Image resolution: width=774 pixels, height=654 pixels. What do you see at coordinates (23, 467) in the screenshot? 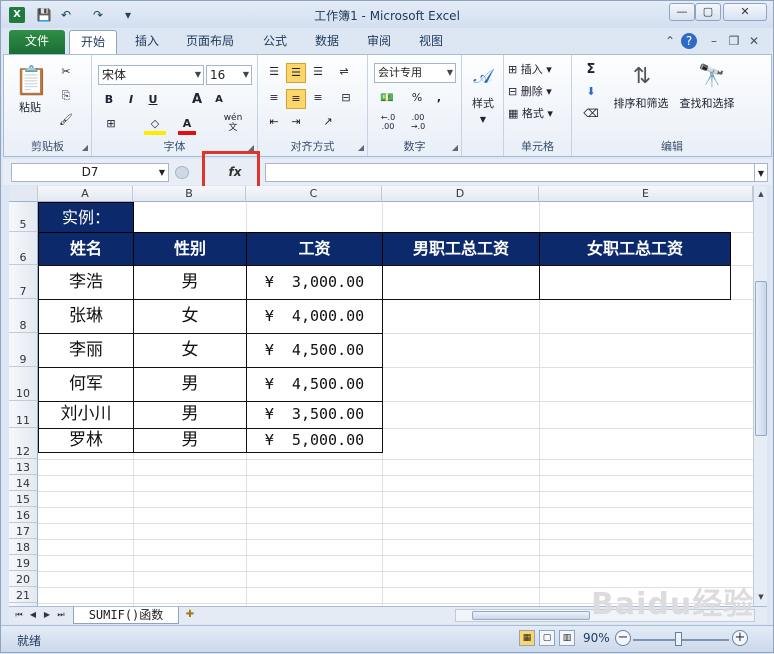
I see `row-header: 13` at bounding box center [23, 467].